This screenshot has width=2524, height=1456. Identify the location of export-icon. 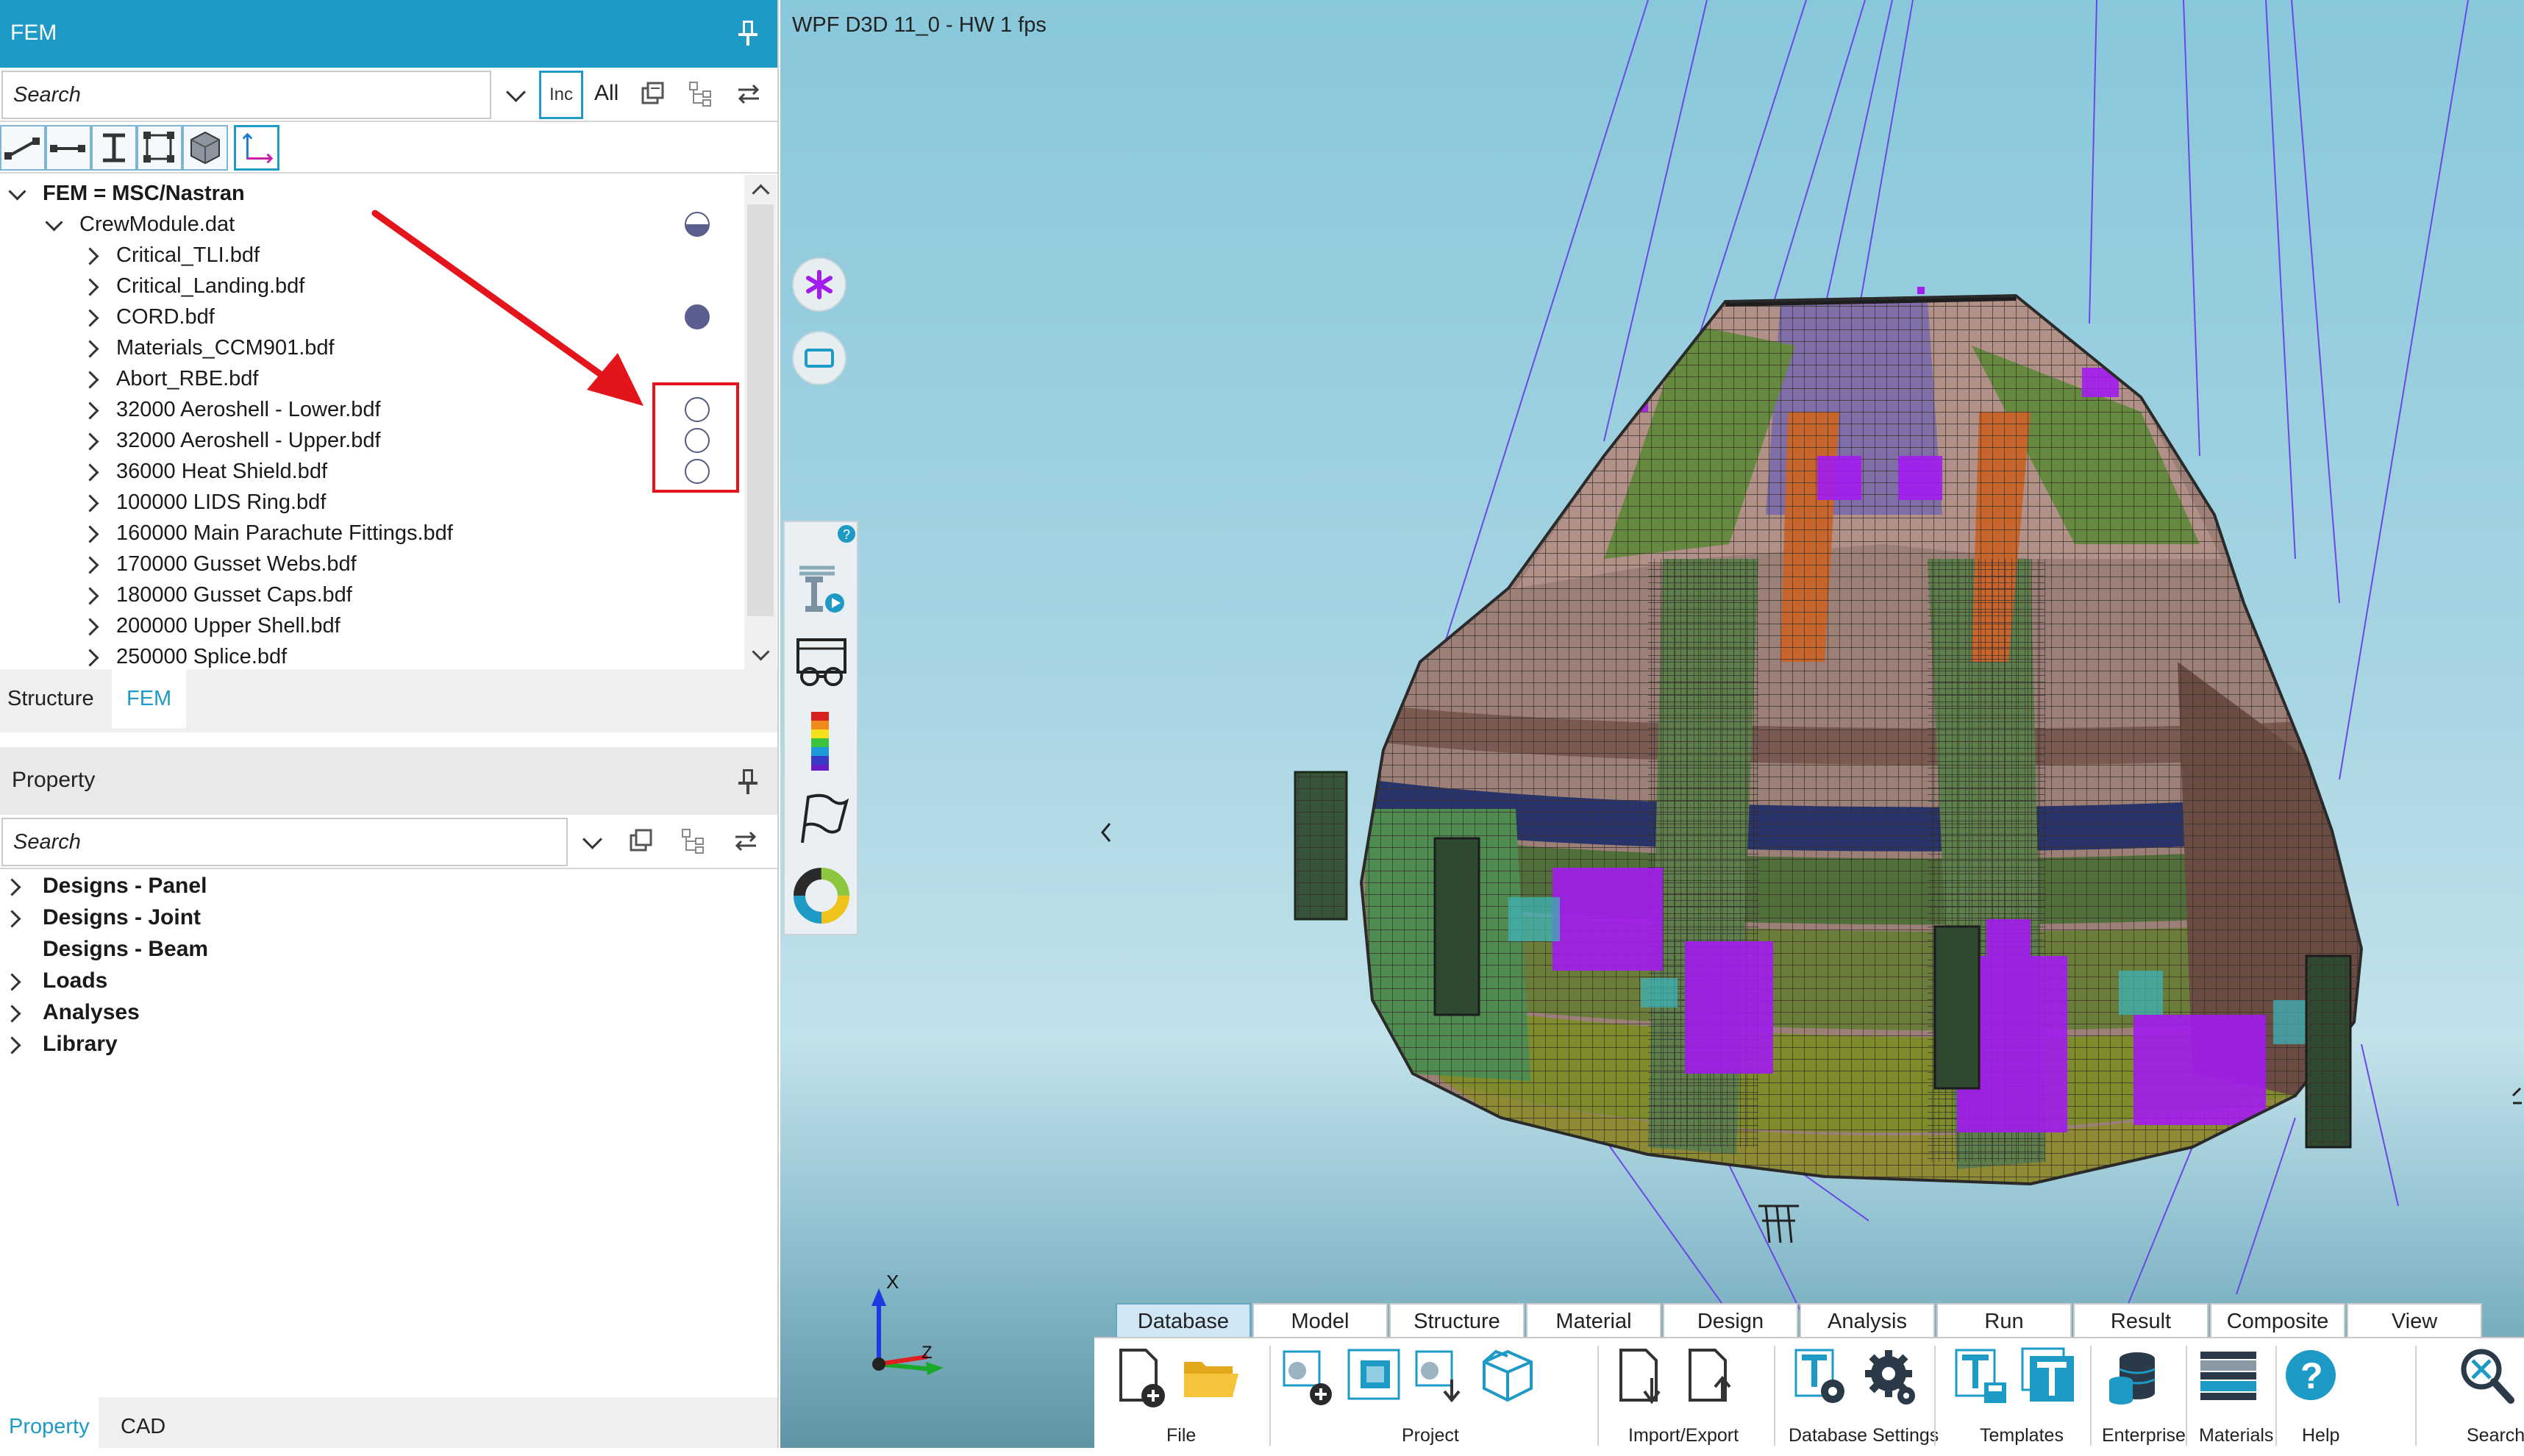
(1714, 1377).